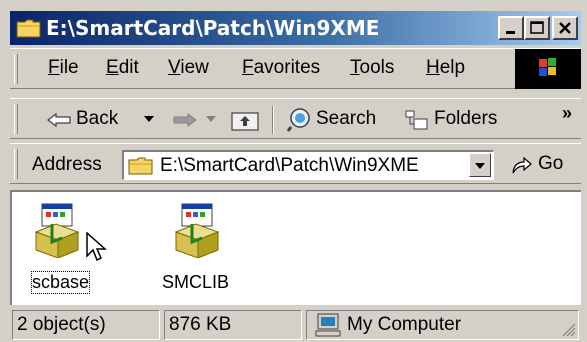 This screenshot has width=587, height=342. What do you see at coordinates (416, 120) in the screenshot?
I see `folders-icon` at bounding box center [416, 120].